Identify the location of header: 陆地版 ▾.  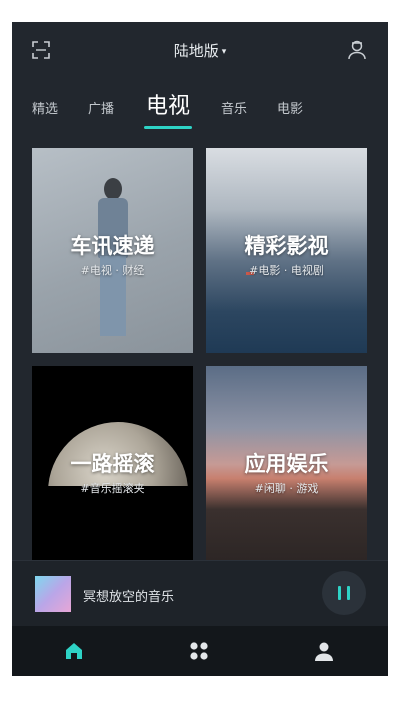
(200, 50).